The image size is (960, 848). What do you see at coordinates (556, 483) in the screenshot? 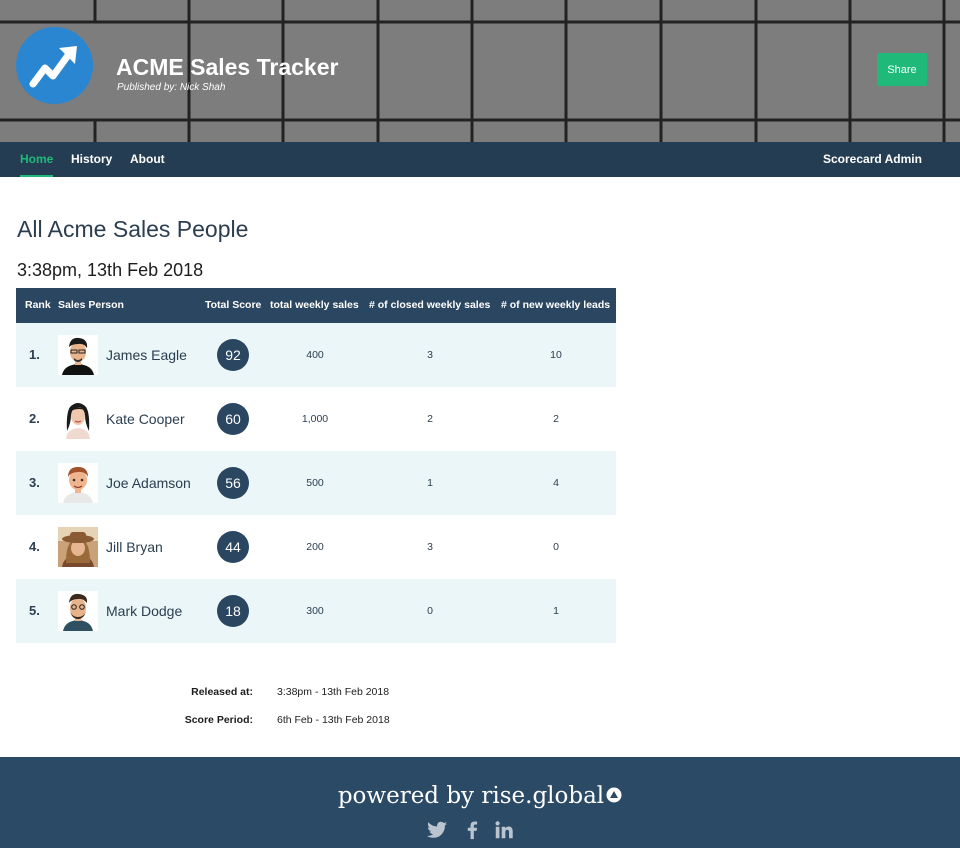
I see `new-leads-cell: 4` at bounding box center [556, 483].